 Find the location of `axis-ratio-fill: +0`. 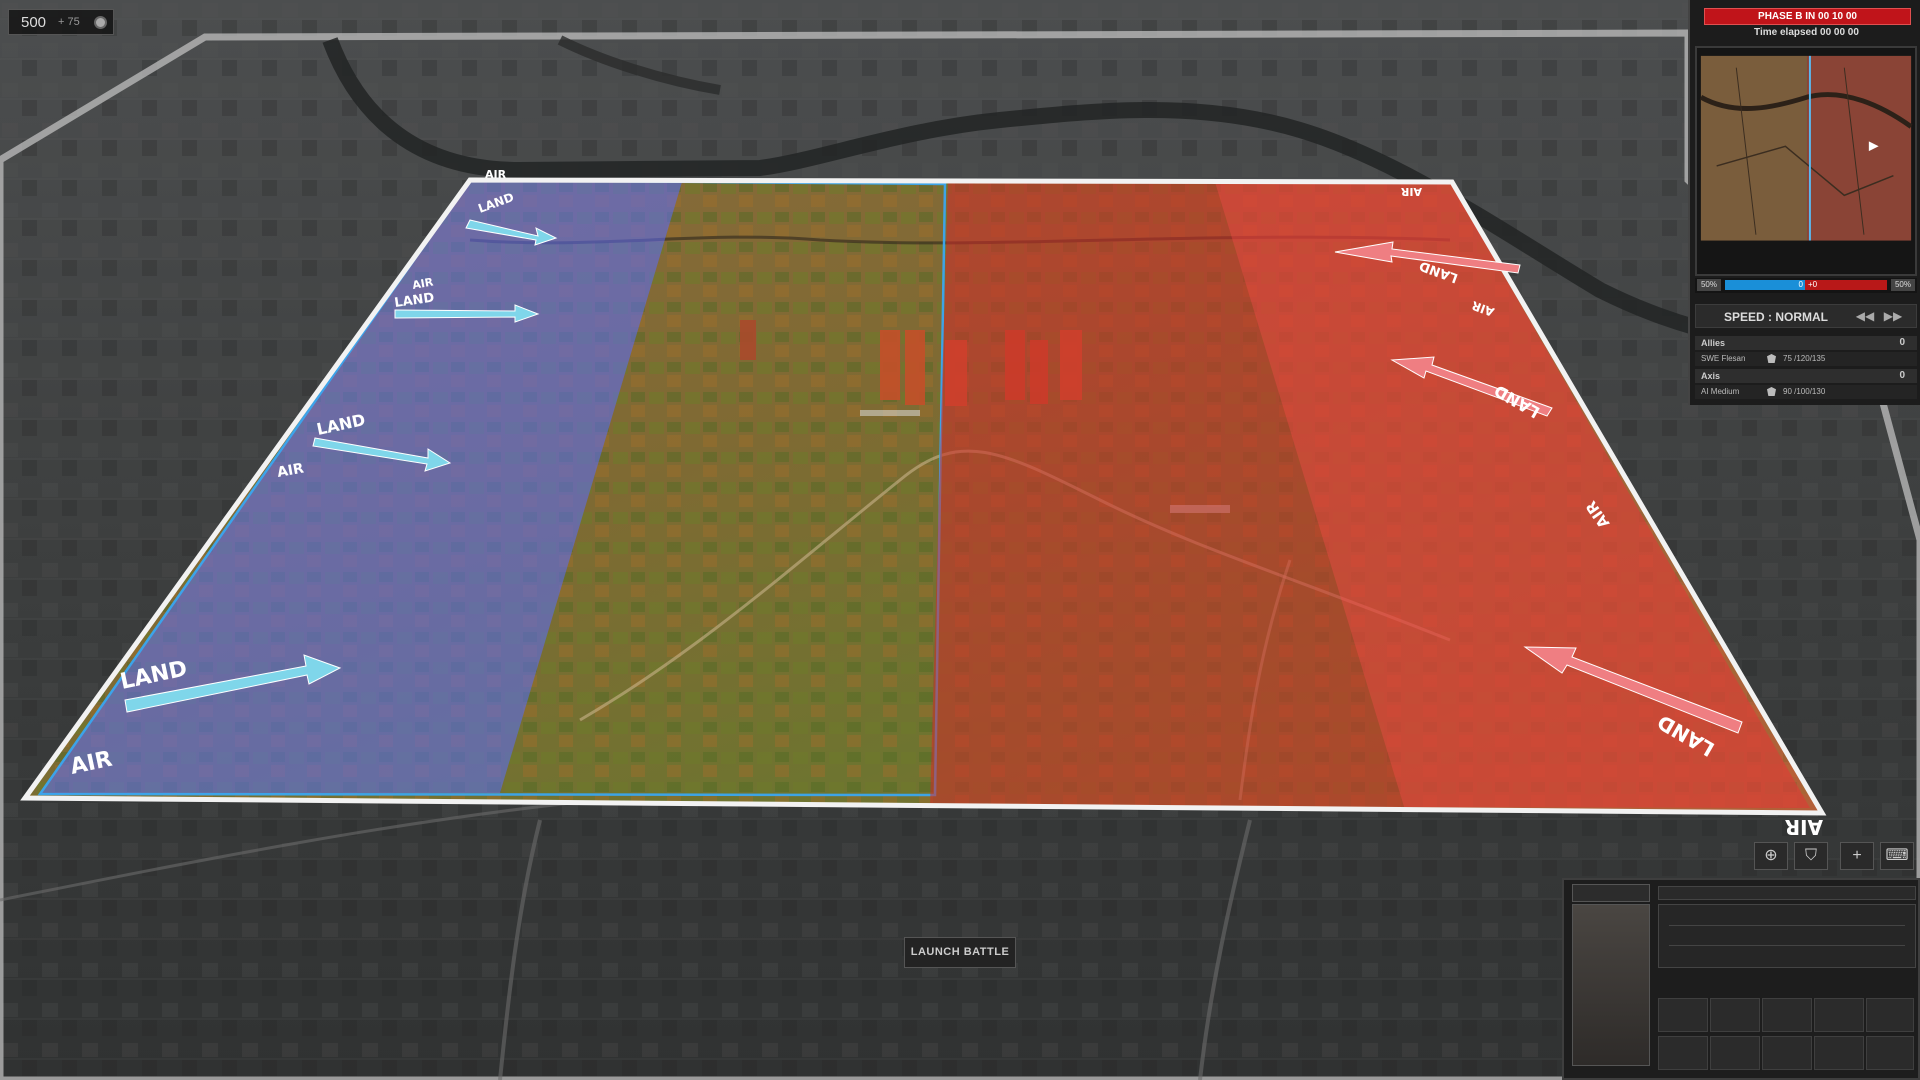

axis-ratio-fill: +0 is located at coordinates (1846, 285).